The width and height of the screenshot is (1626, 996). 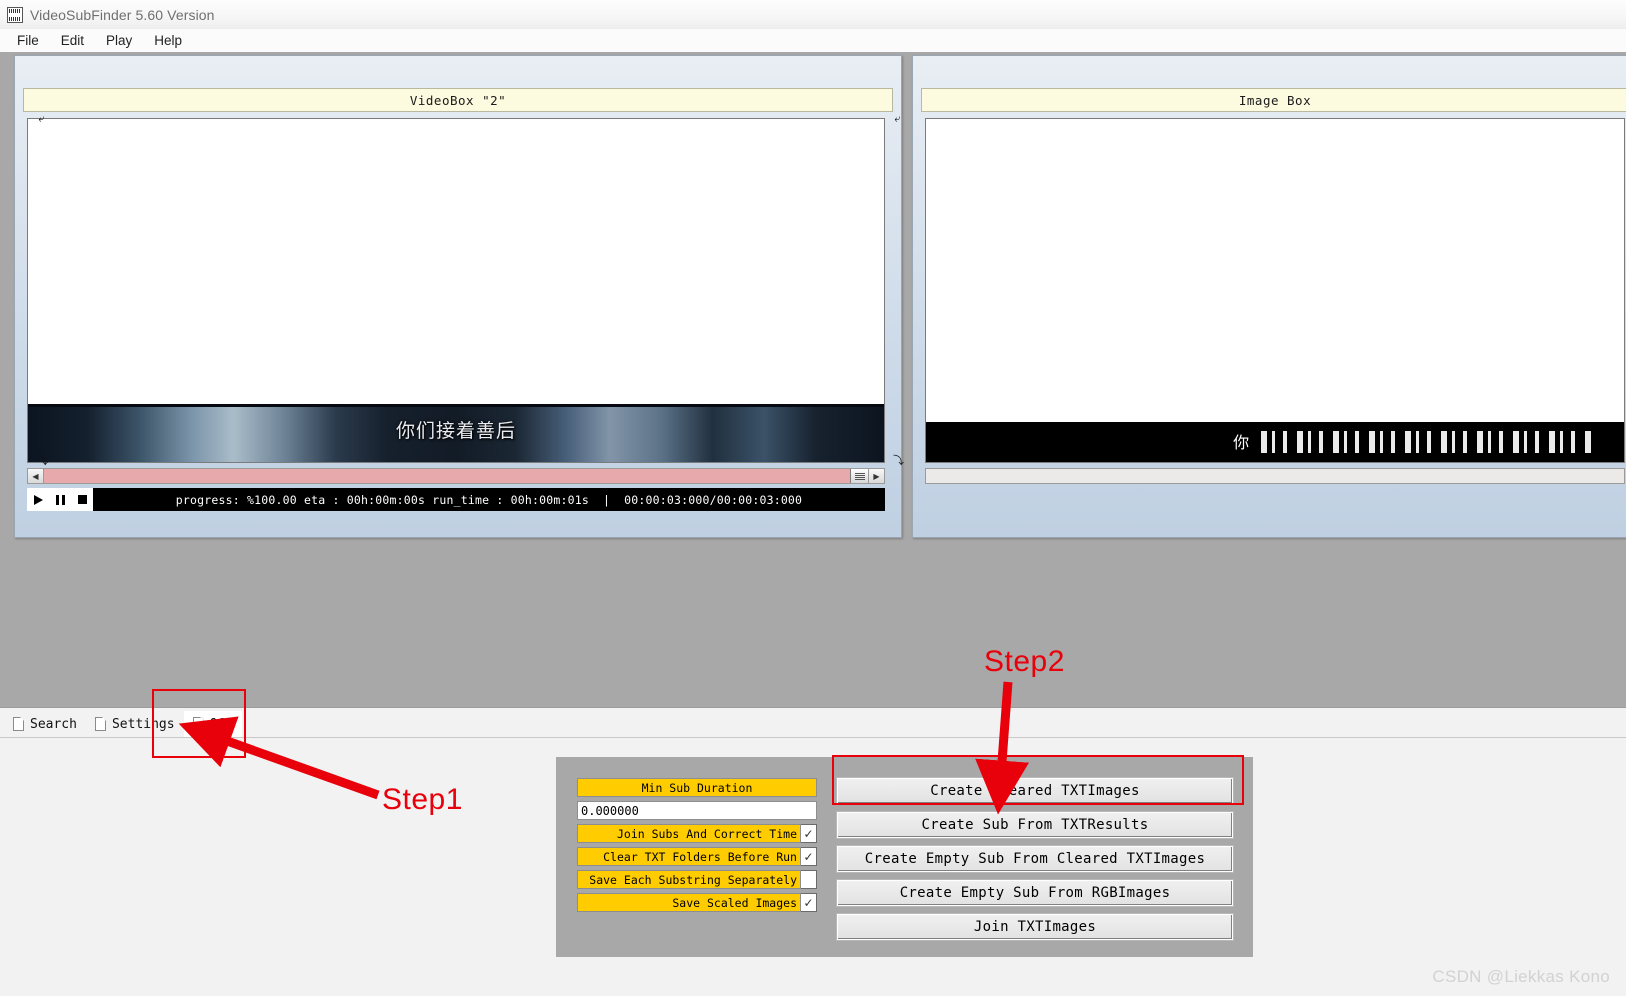 What do you see at coordinates (72, 40) in the screenshot?
I see `menu-item-edit: Edit` at bounding box center [72, 40].